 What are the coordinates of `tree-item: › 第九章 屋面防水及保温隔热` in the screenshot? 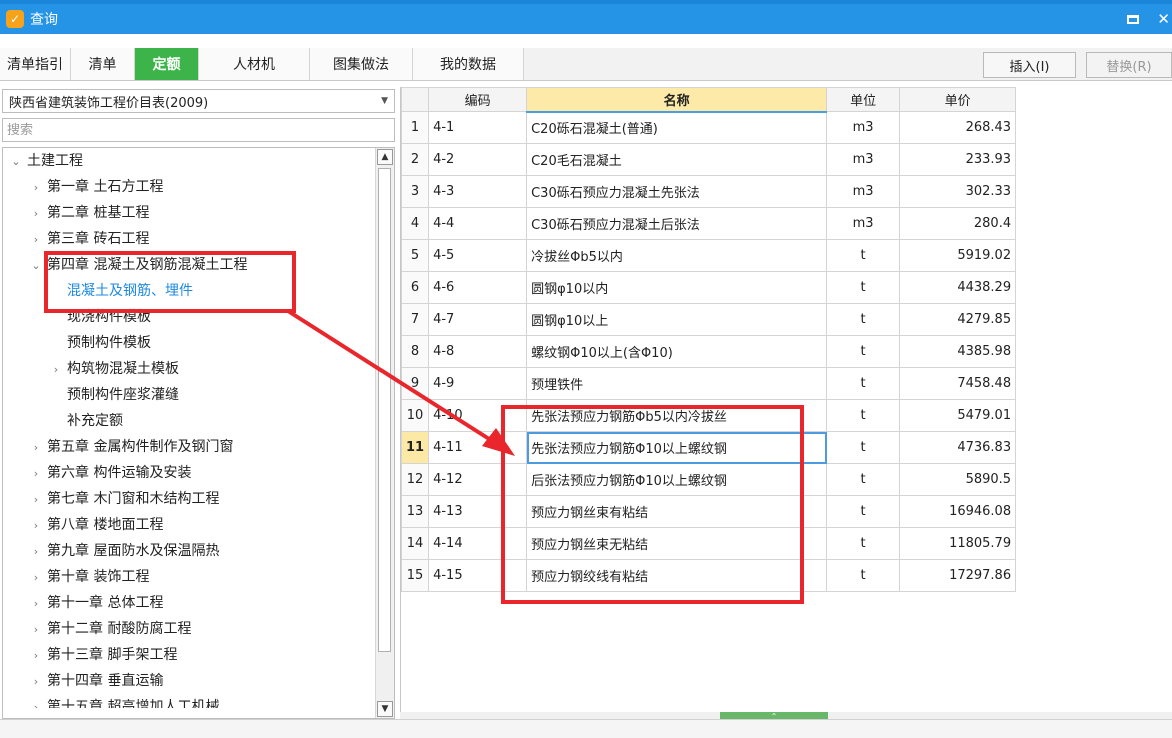 It's located at (122, 551).